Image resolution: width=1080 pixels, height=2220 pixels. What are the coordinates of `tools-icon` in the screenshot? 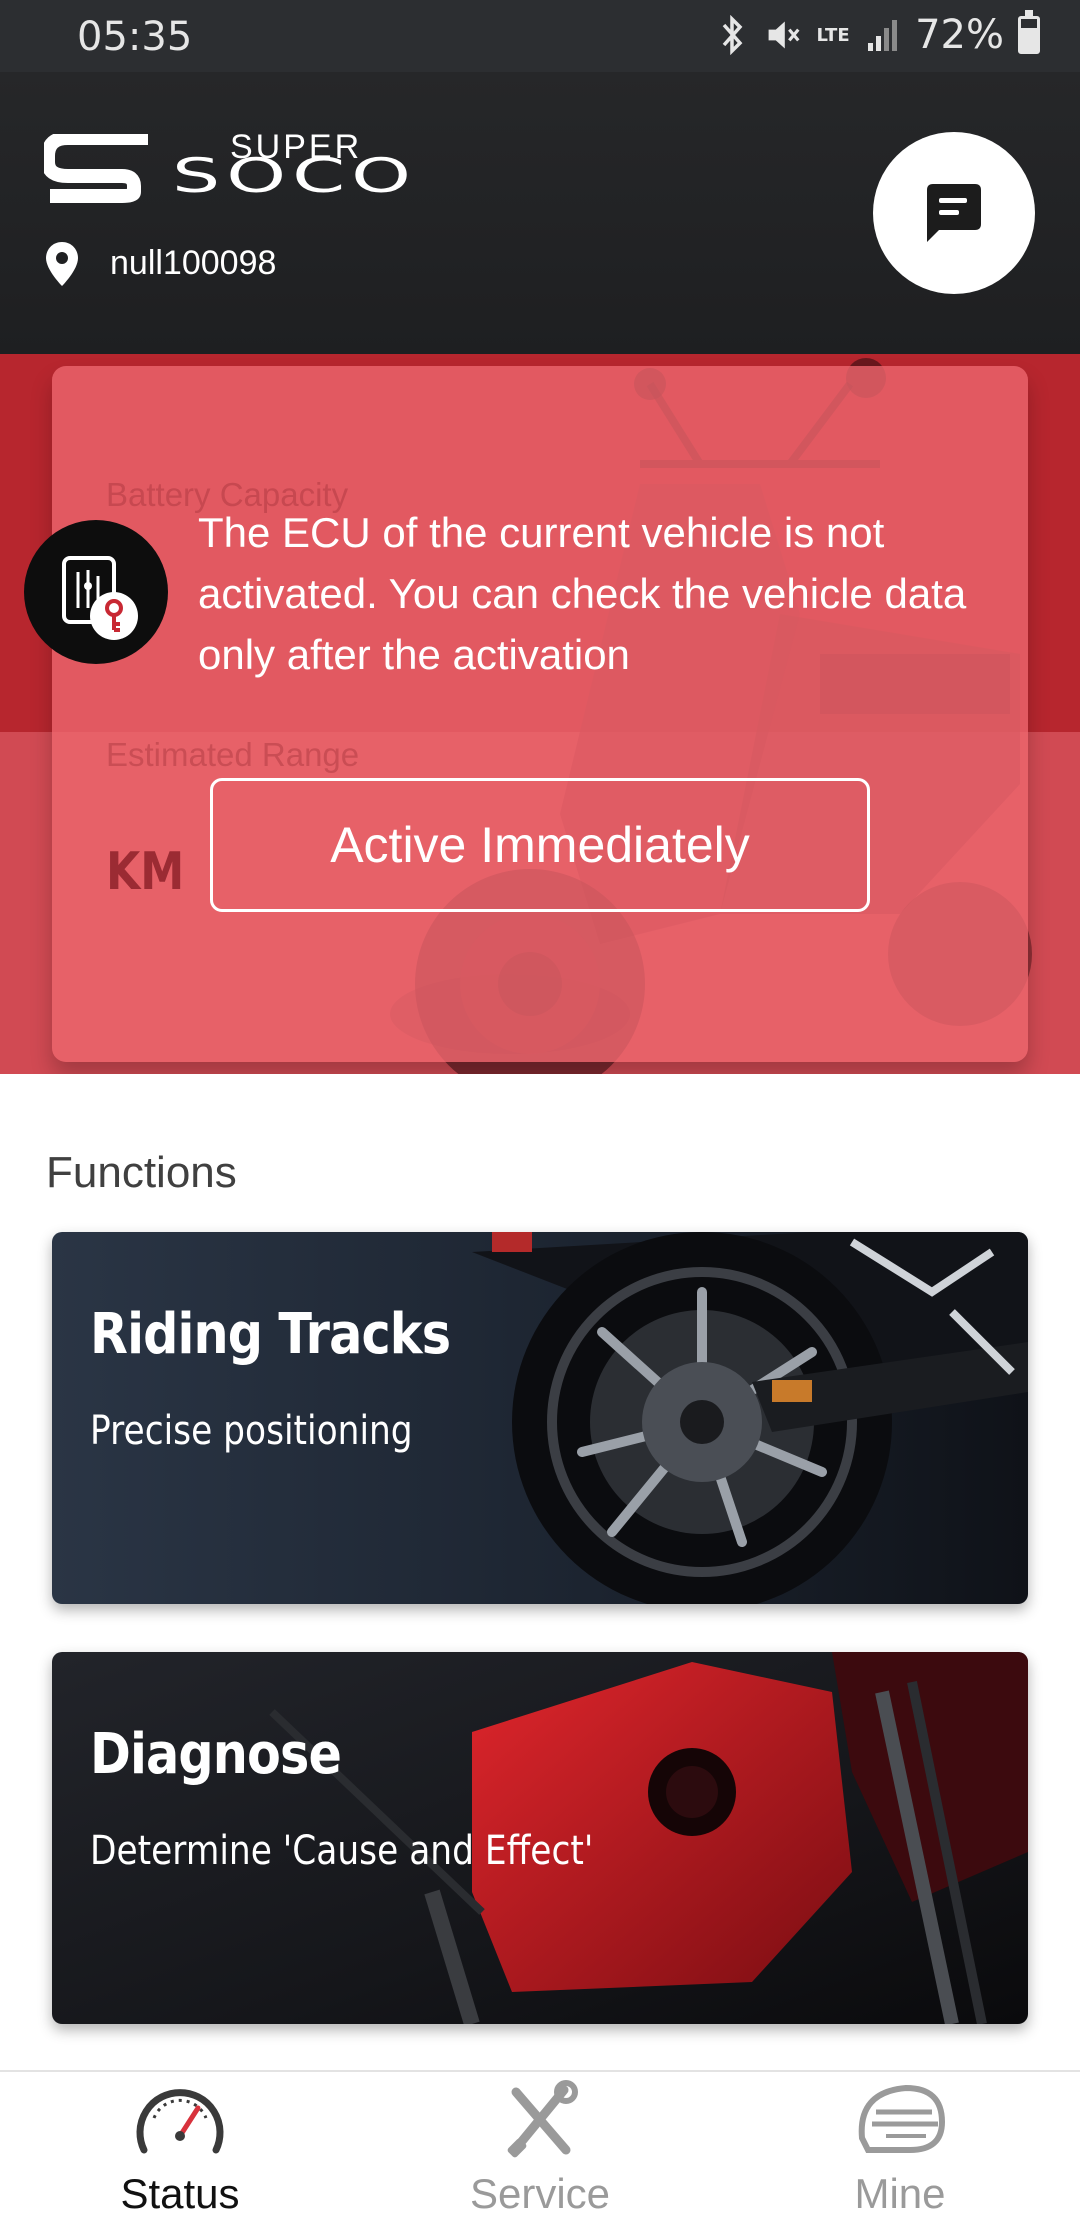 It's located at (542, 2119).